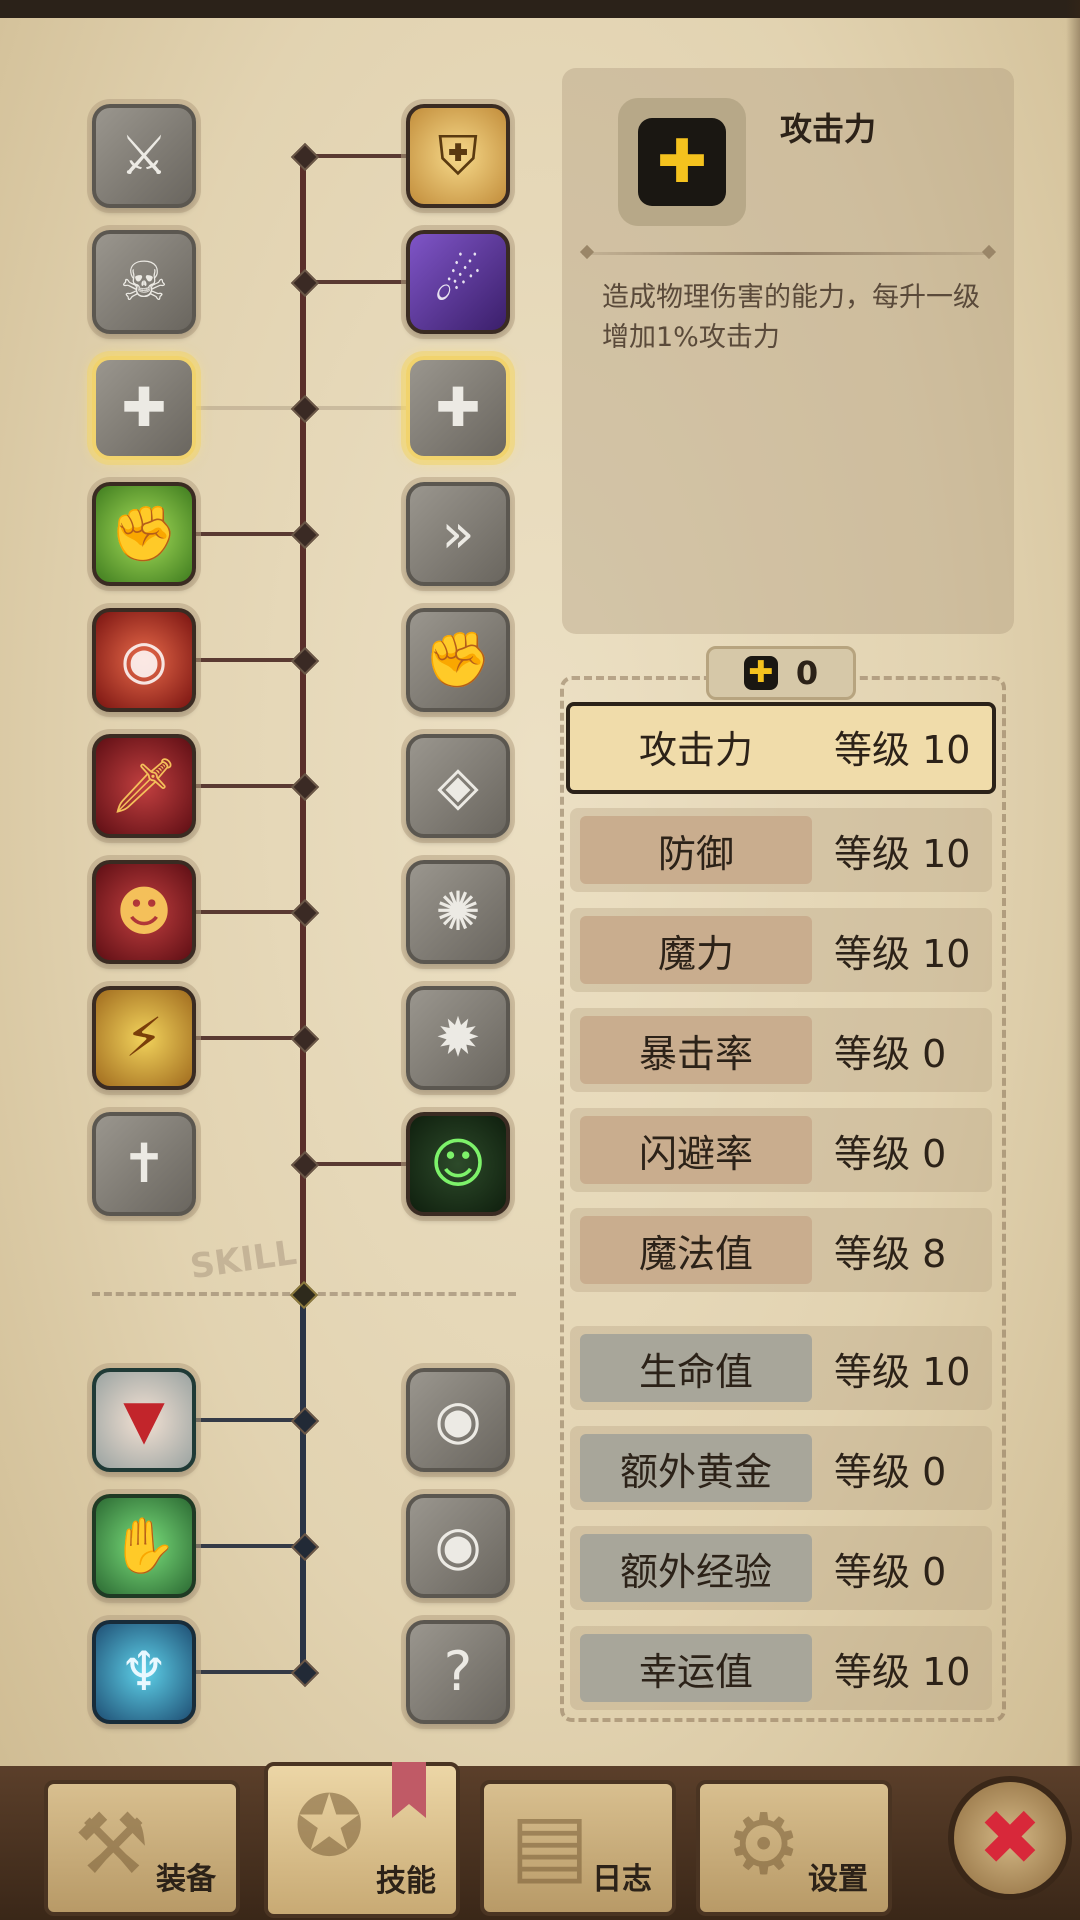  I want to click on stat-row: 闪避率 等级 0, so click(781, 1150).